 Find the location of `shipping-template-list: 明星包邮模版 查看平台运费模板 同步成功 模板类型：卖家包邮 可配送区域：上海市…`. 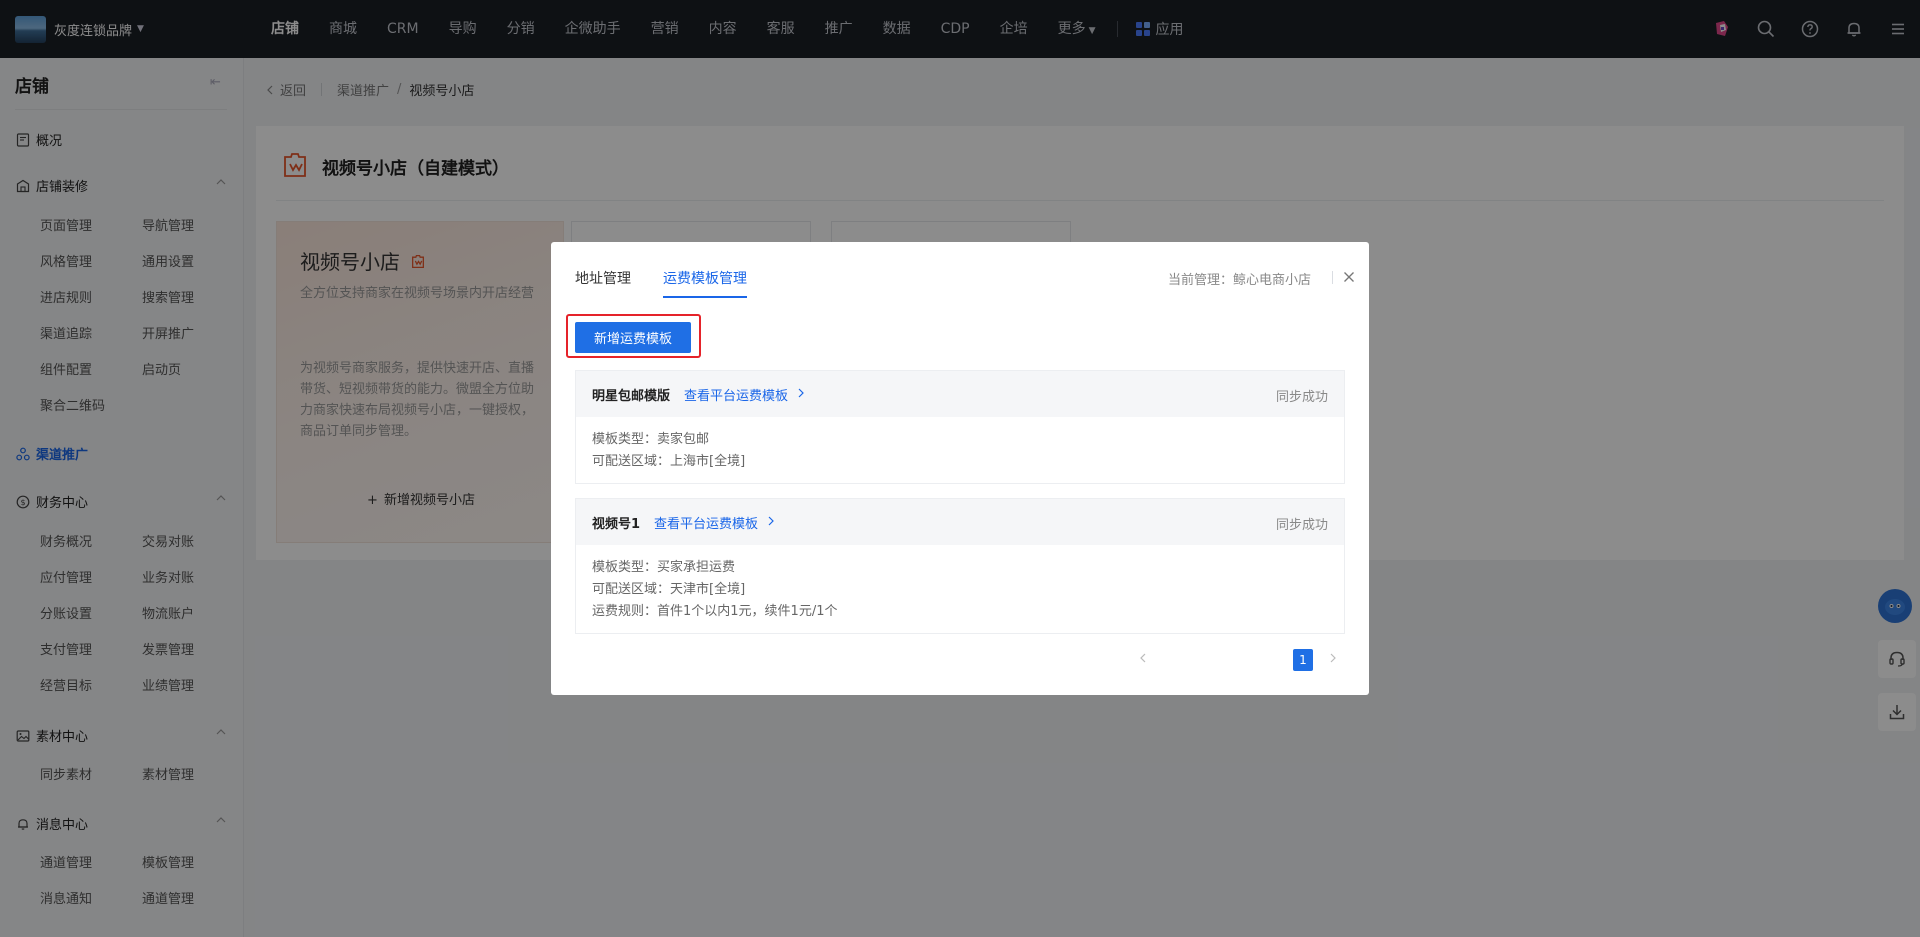

shipping-template-list: 明星包邮模版 查看平台运费模板 同步成功 模板类型：卖家包邮 可配送区域：上海市… is located at coordinates (960, 502).